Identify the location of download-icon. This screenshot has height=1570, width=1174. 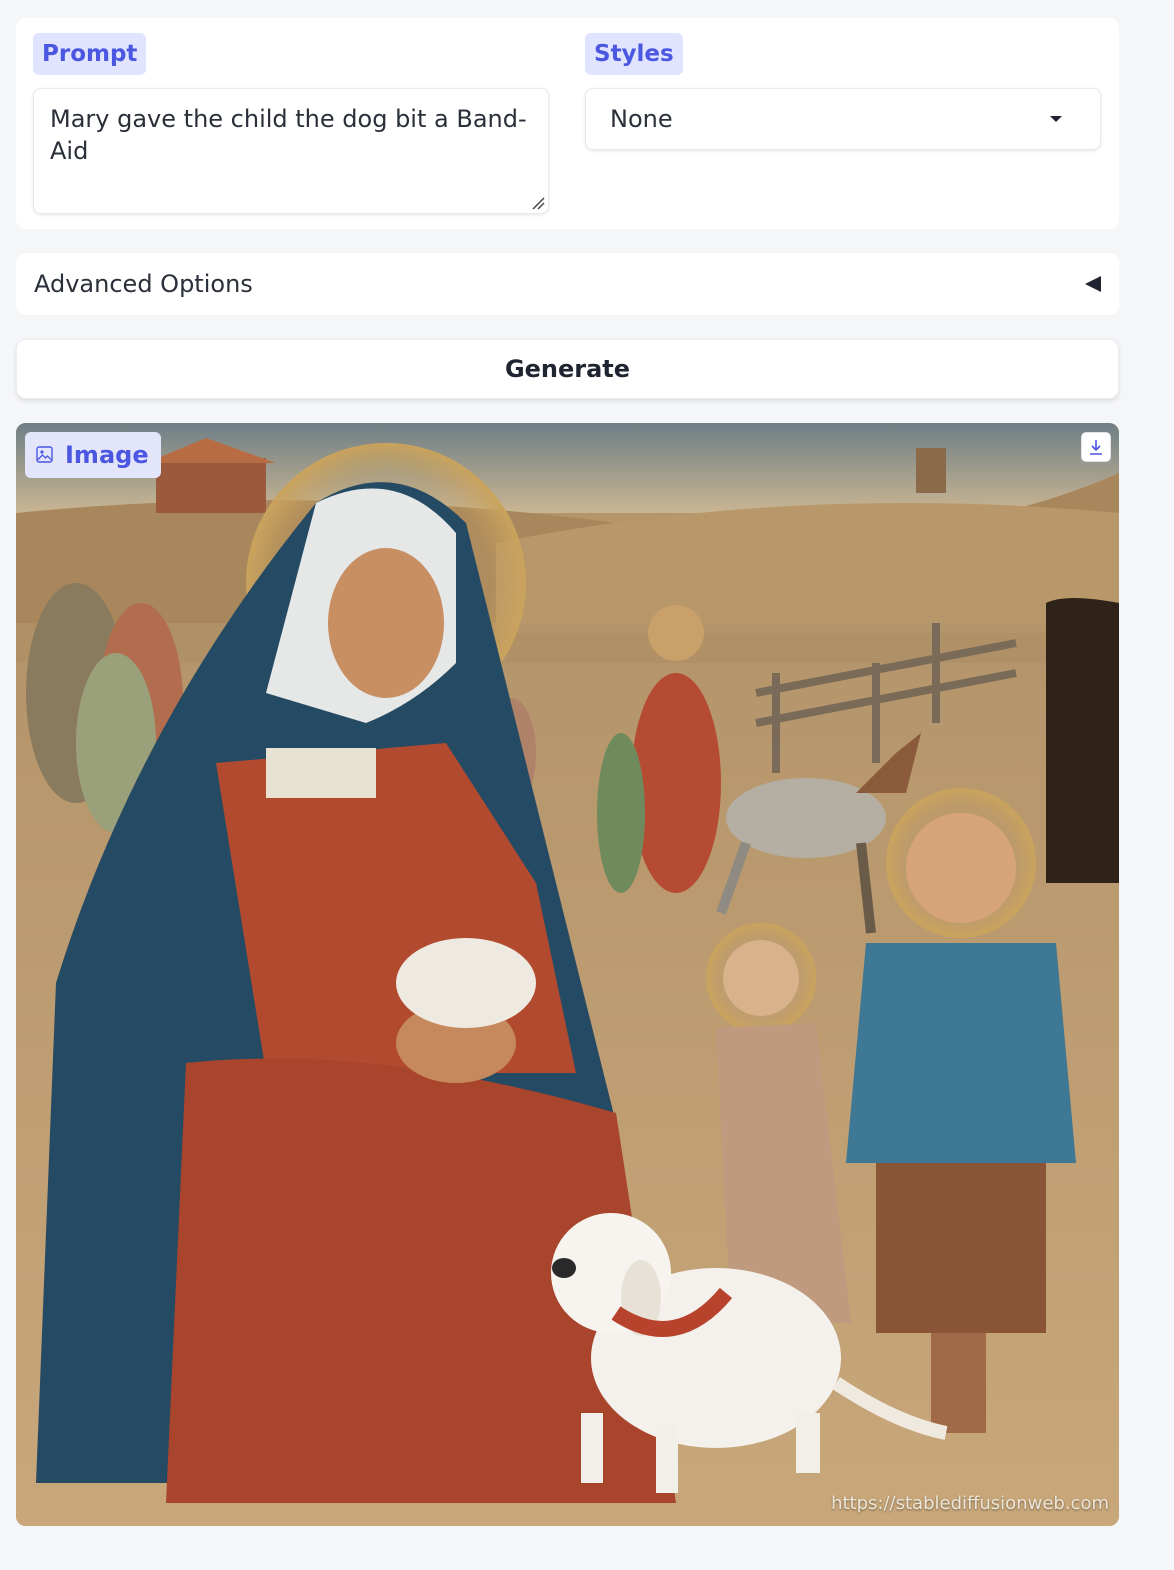
(1096, 447).